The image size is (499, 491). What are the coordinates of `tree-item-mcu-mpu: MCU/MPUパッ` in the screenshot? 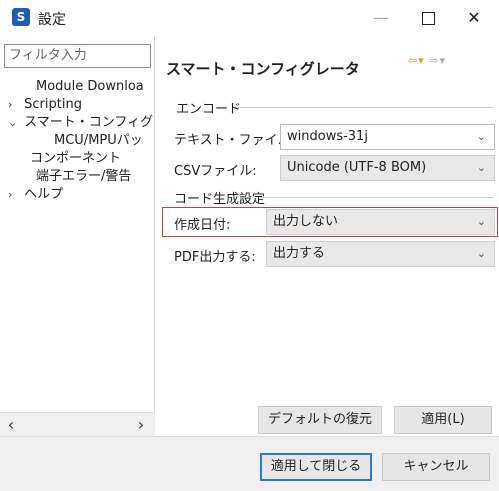 It's located at (79, 141).